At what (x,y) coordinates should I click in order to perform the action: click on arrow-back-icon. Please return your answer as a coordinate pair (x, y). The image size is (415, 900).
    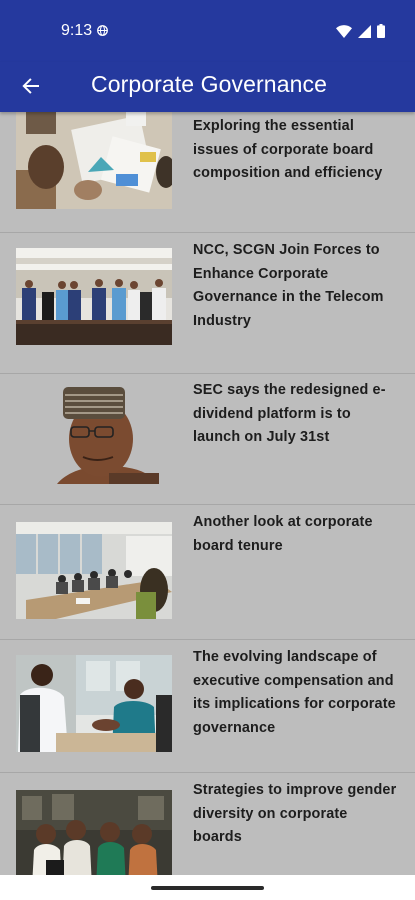
    Looking at the image, I should click on (30, 86).